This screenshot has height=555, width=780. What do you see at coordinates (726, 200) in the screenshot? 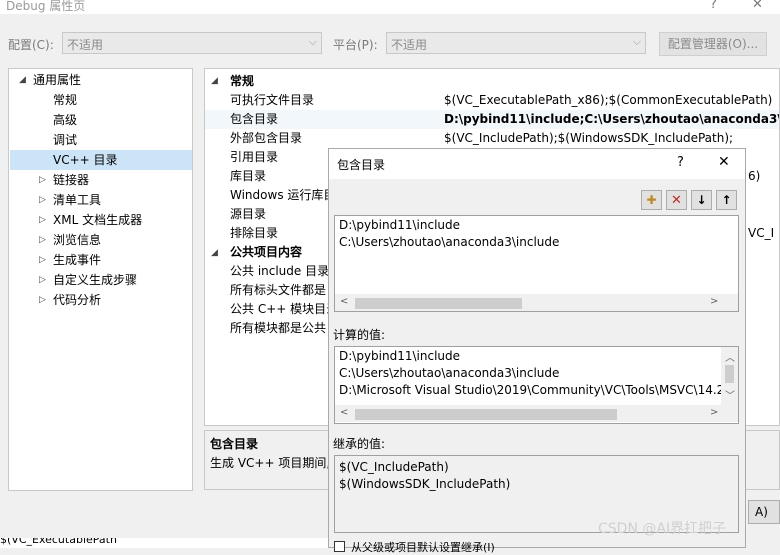
I see `move-up-button: ↑` at bounding box center [726, 200].